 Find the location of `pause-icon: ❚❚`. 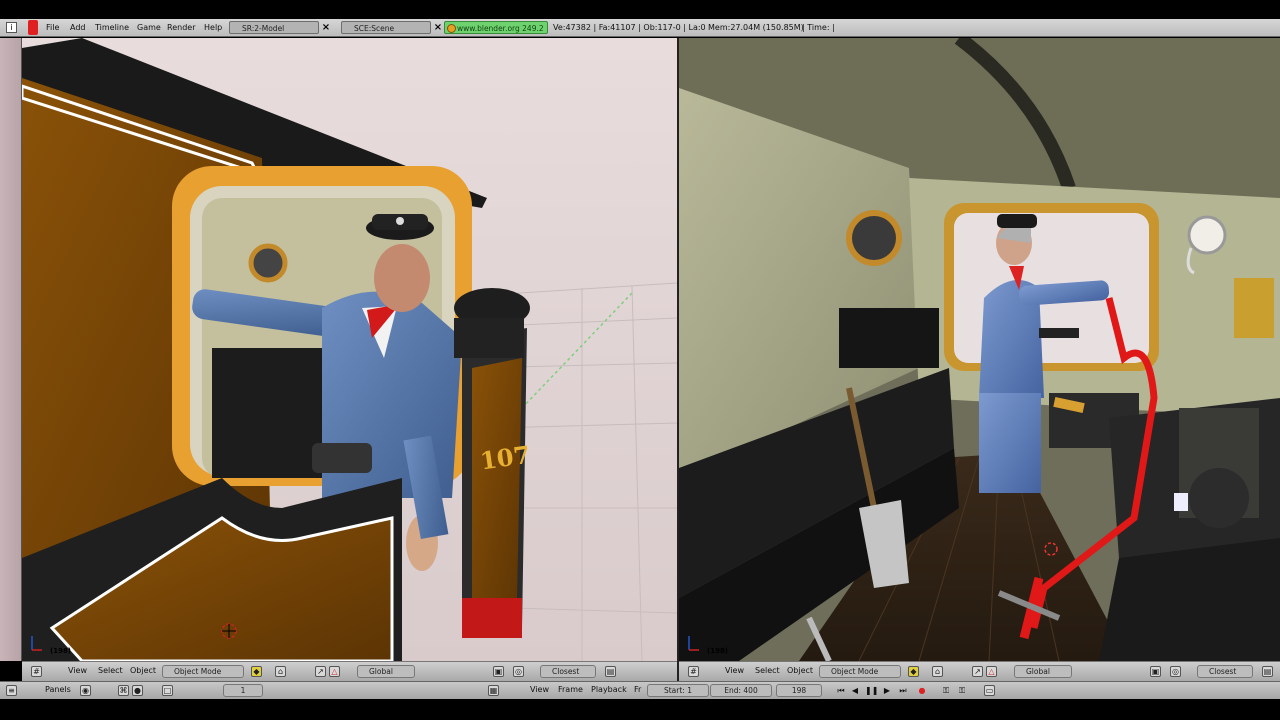

pause-icon: ❚❚ is located at coordinates (871, 690).